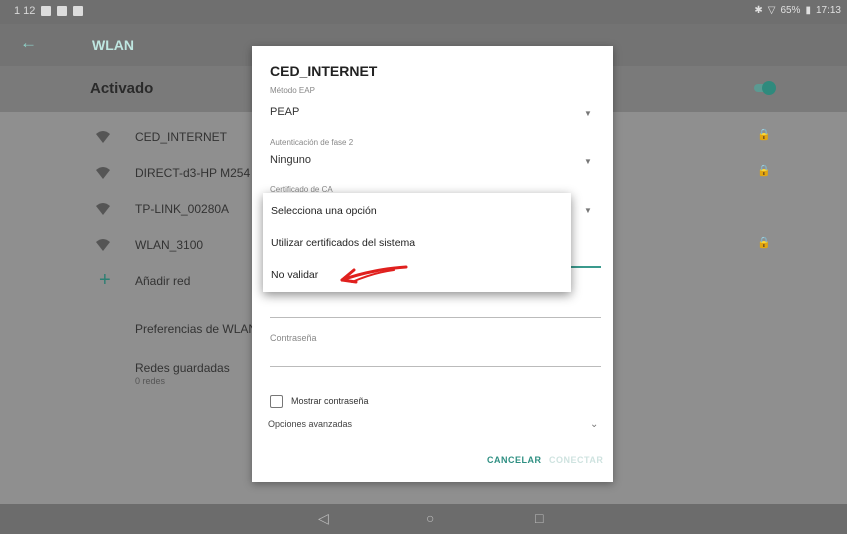 The width and height of the screenshot is (847, 534). Describe the element at coordinates (113, 45) in the screenshot. I see `page-title: WLAN` at that location.